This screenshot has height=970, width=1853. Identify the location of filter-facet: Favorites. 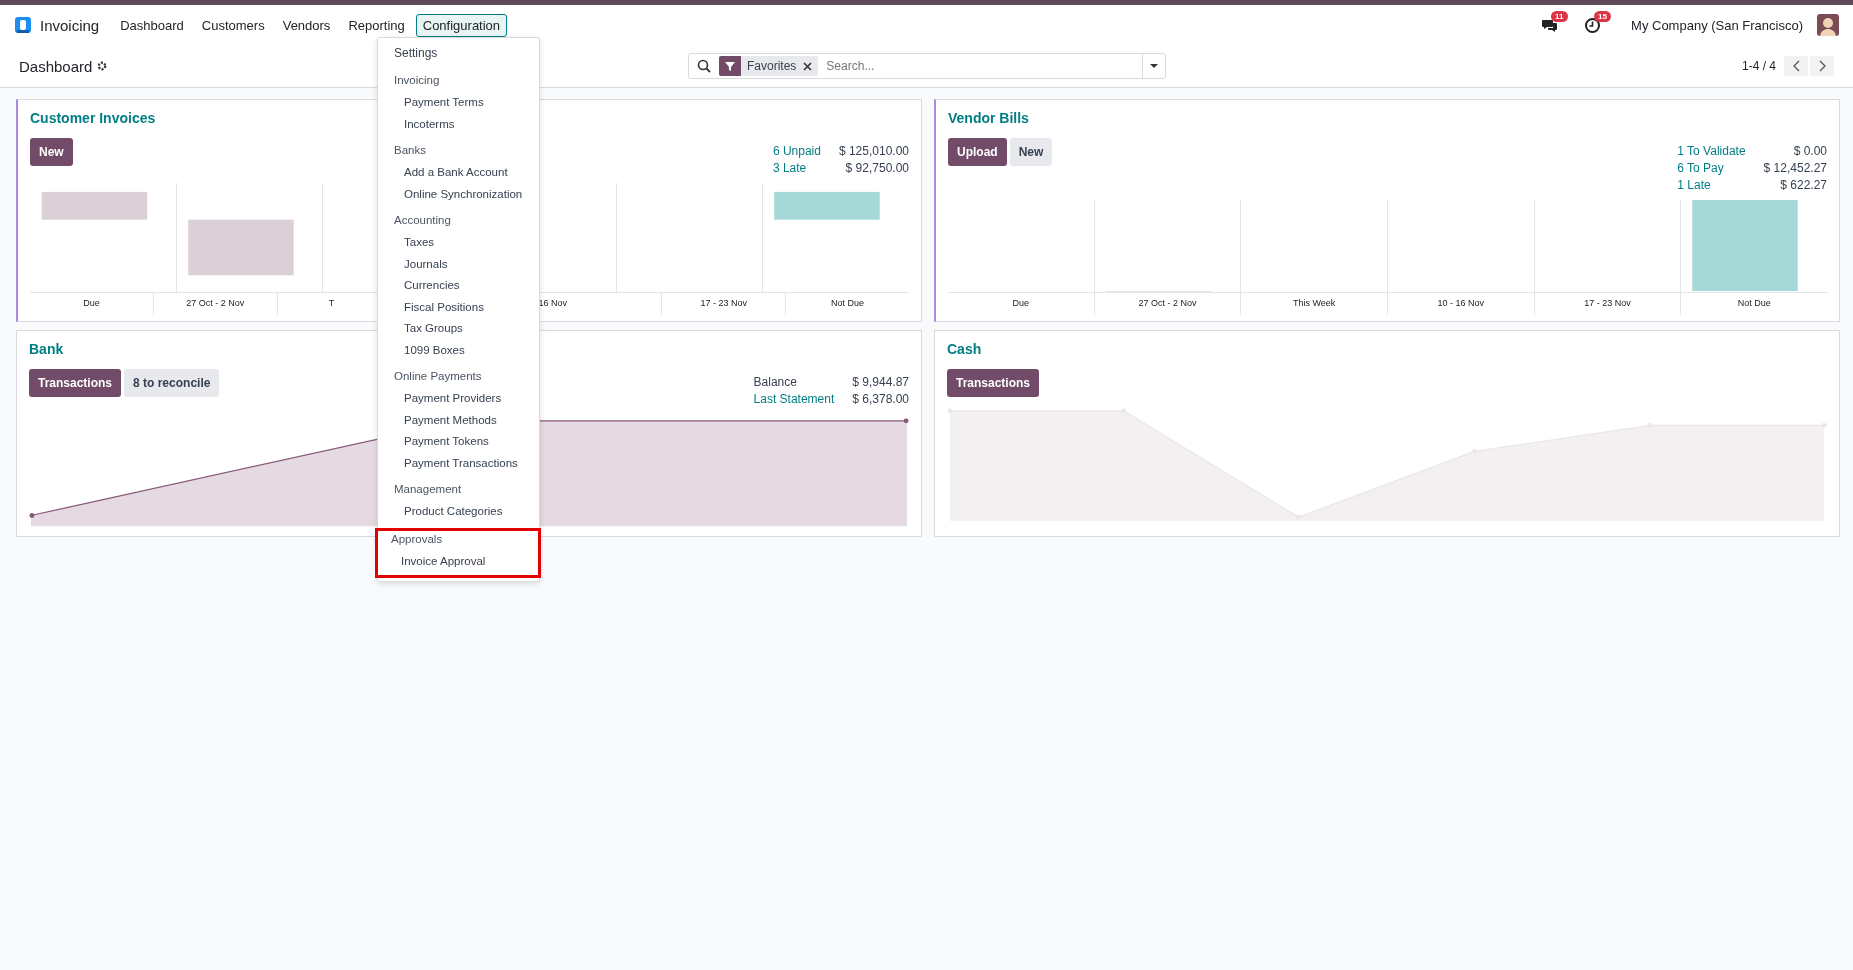
(769, 66).